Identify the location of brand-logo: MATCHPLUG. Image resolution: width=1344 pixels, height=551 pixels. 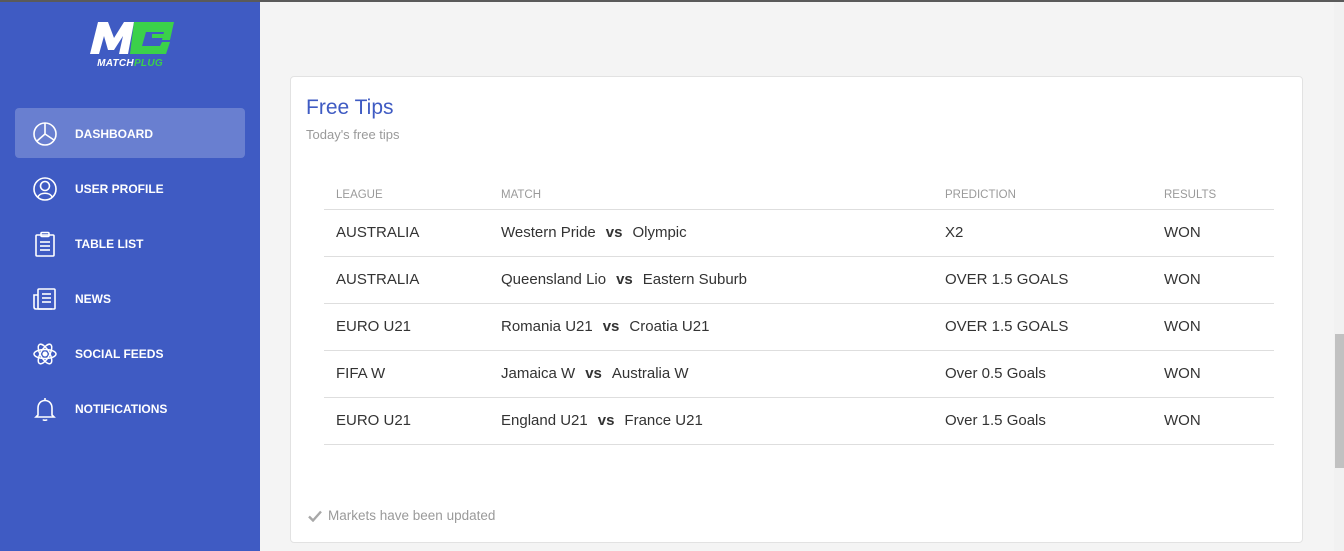
(130, 46).